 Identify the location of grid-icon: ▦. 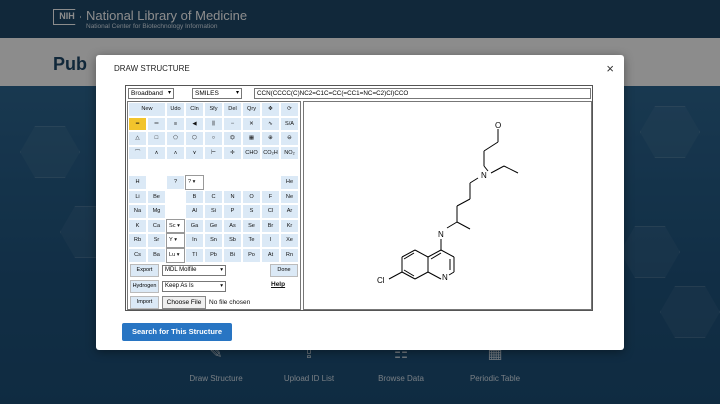
(251, 138).